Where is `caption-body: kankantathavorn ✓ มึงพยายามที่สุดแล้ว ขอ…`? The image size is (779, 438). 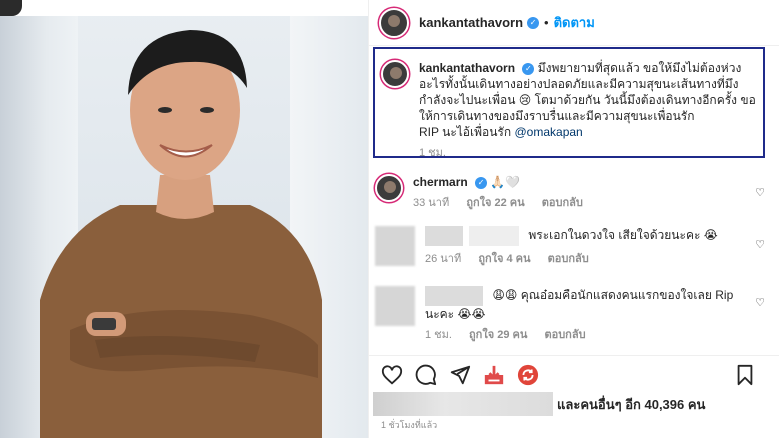
caption-body: kankantathavorn ✓ มึงพยายามที่สุดแล้ว ขอ… is located at coordinates (589, 110).